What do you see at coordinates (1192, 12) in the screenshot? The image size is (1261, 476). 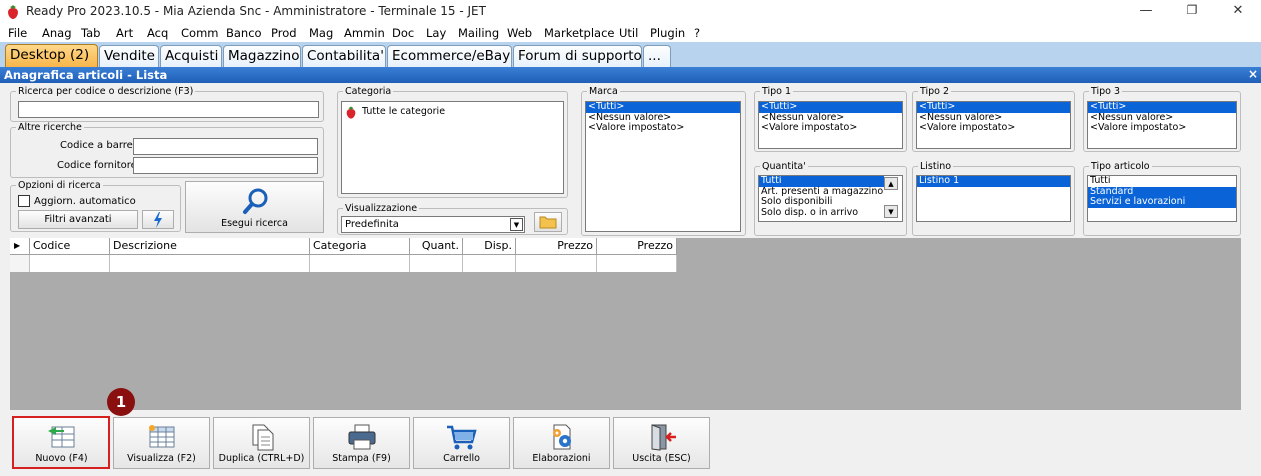 I see `restore-button: ❐` at bounding box center [1192, 12].